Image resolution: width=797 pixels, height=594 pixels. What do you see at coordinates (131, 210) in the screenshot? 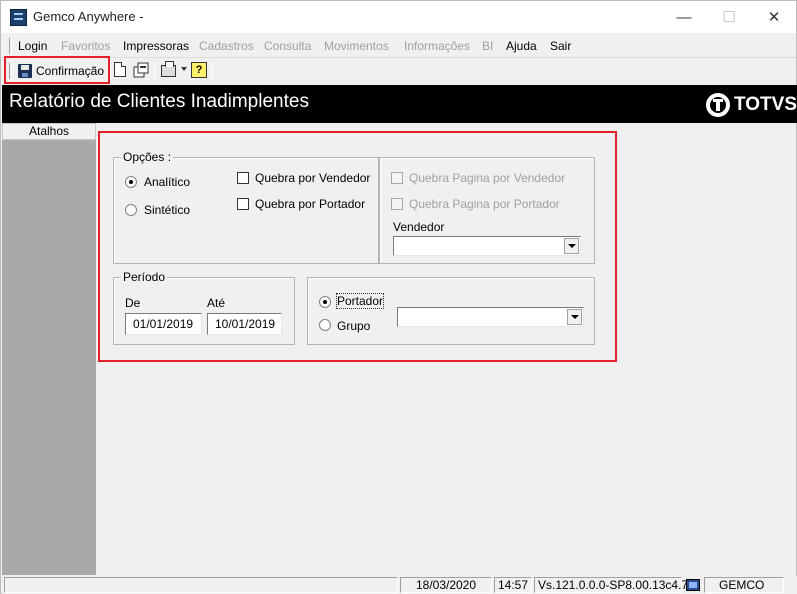
I see `sintetico-radio` at bounding box center [131, 210].